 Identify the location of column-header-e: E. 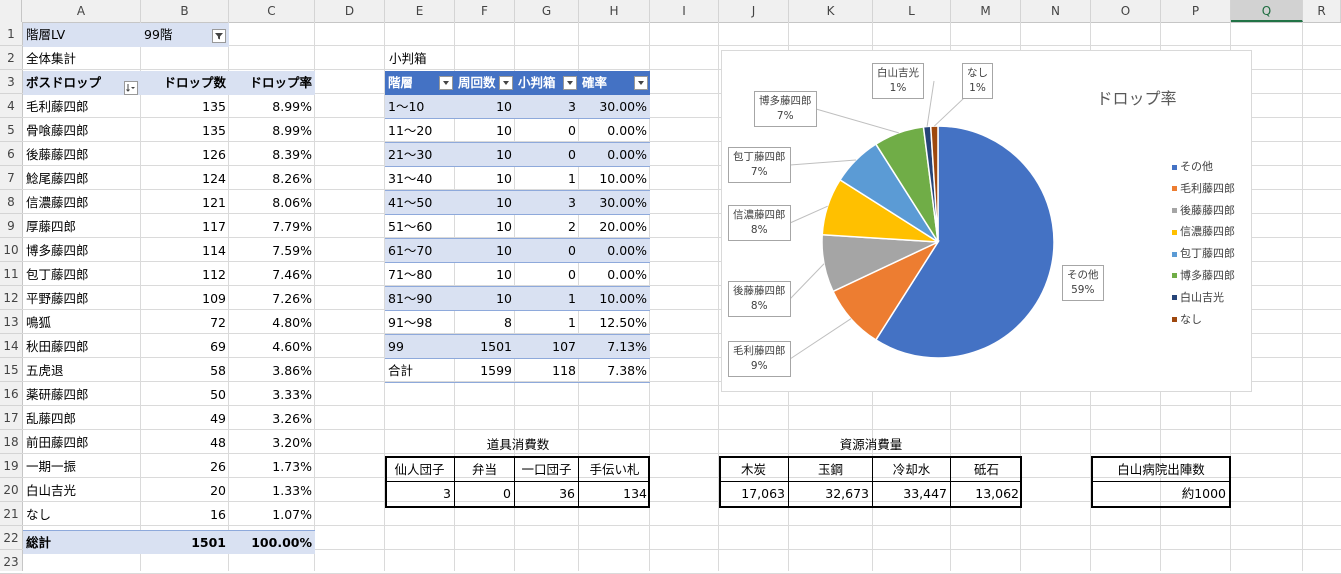
(420, 11).